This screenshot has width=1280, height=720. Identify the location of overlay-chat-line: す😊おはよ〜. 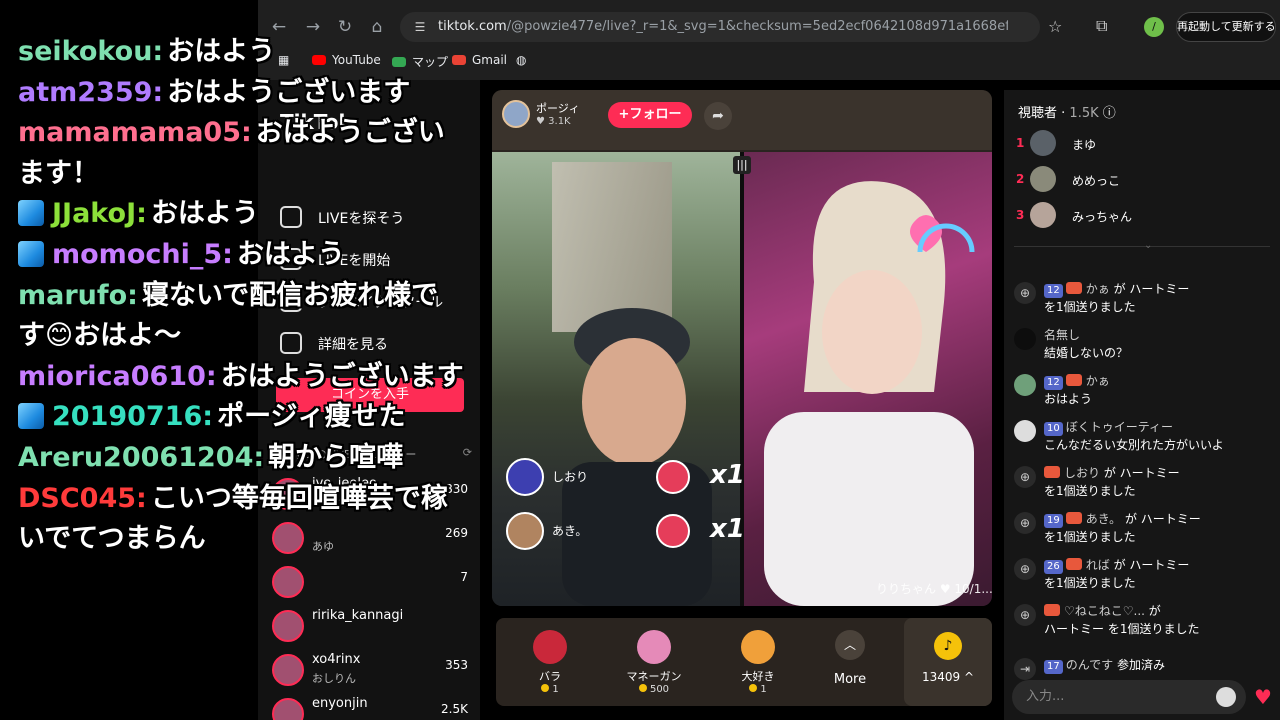
(99, 336).